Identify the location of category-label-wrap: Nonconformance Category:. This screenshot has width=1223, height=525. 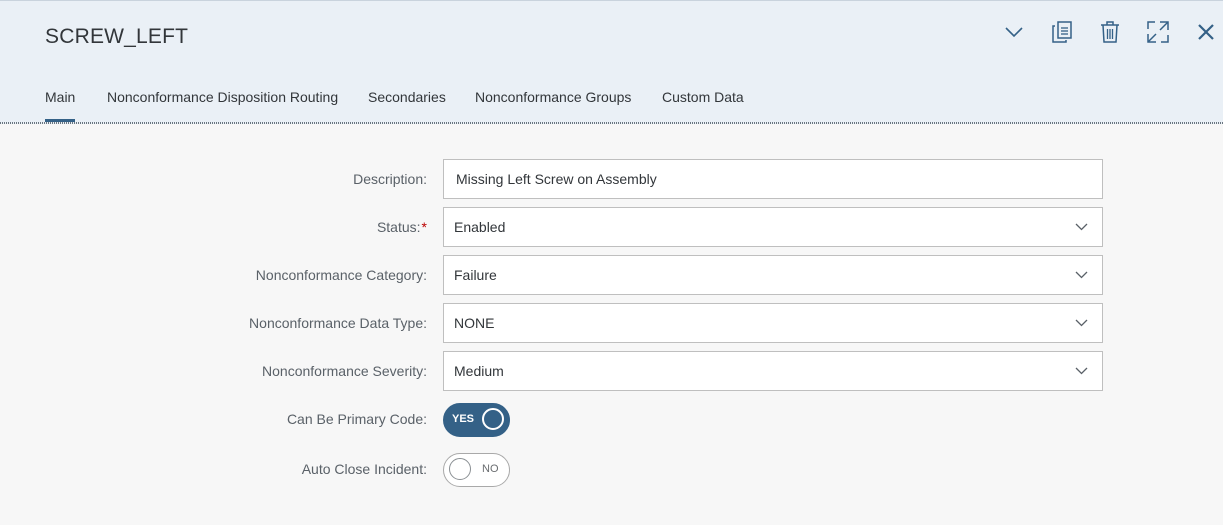
(213, 275).